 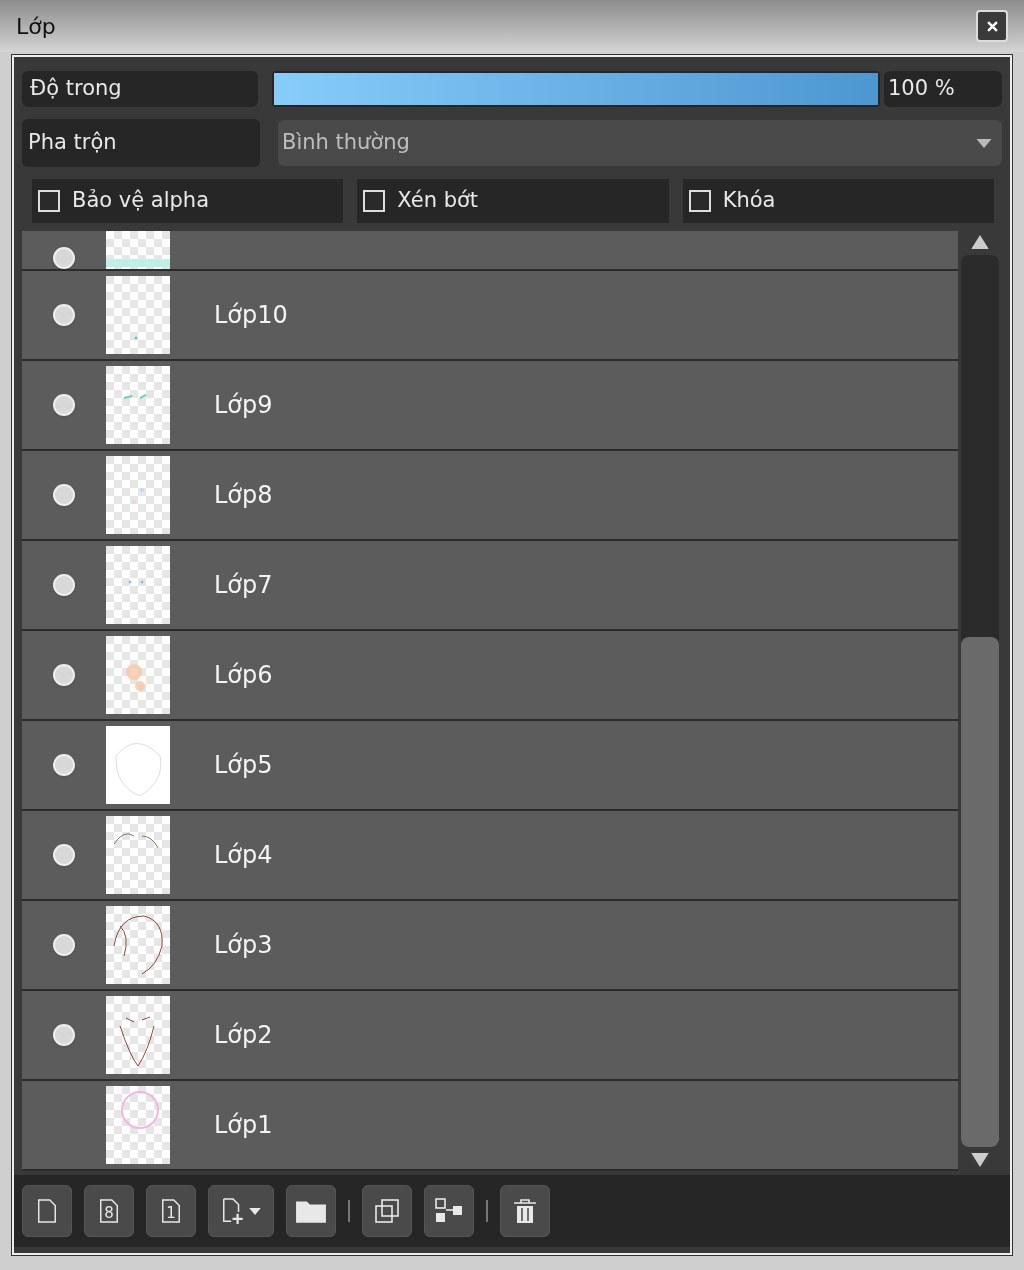 I want to click on layer-row: Lớp4, so click(x=490, y=856).